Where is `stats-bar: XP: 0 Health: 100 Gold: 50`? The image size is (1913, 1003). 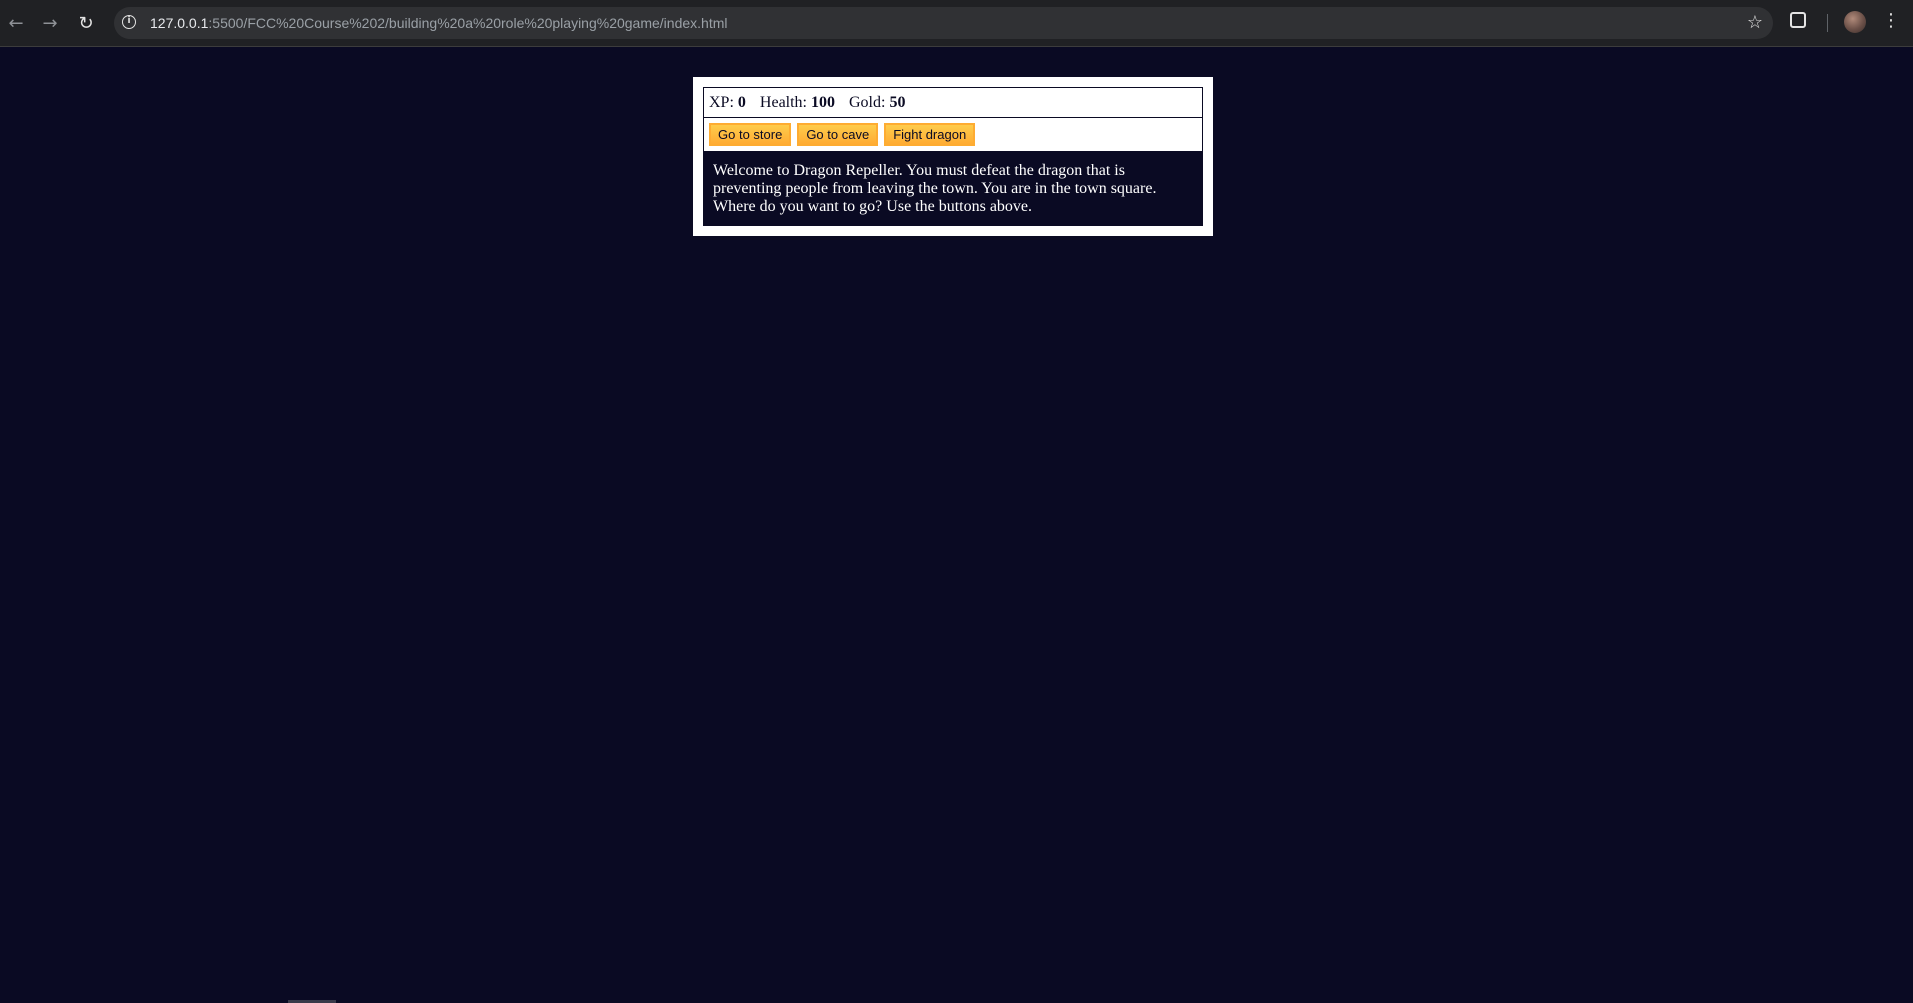
stats-bar: XP: 0 Health: 100 Gold: 50 is located at coordinates (953, 102).